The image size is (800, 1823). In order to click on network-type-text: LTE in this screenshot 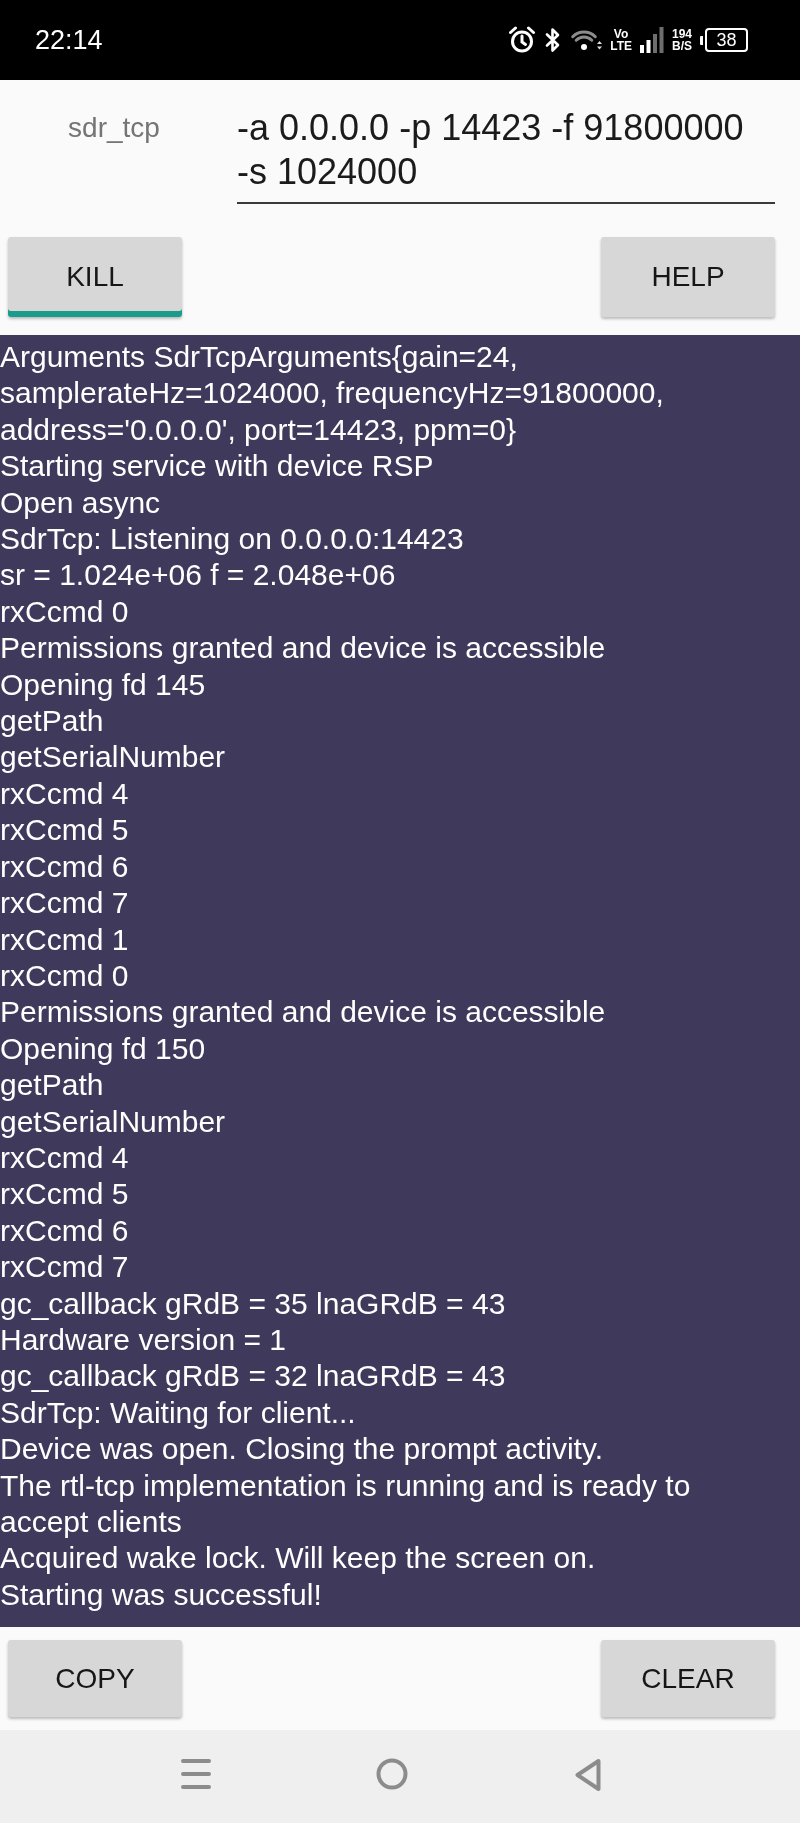, I will do `click(621, 46)`.